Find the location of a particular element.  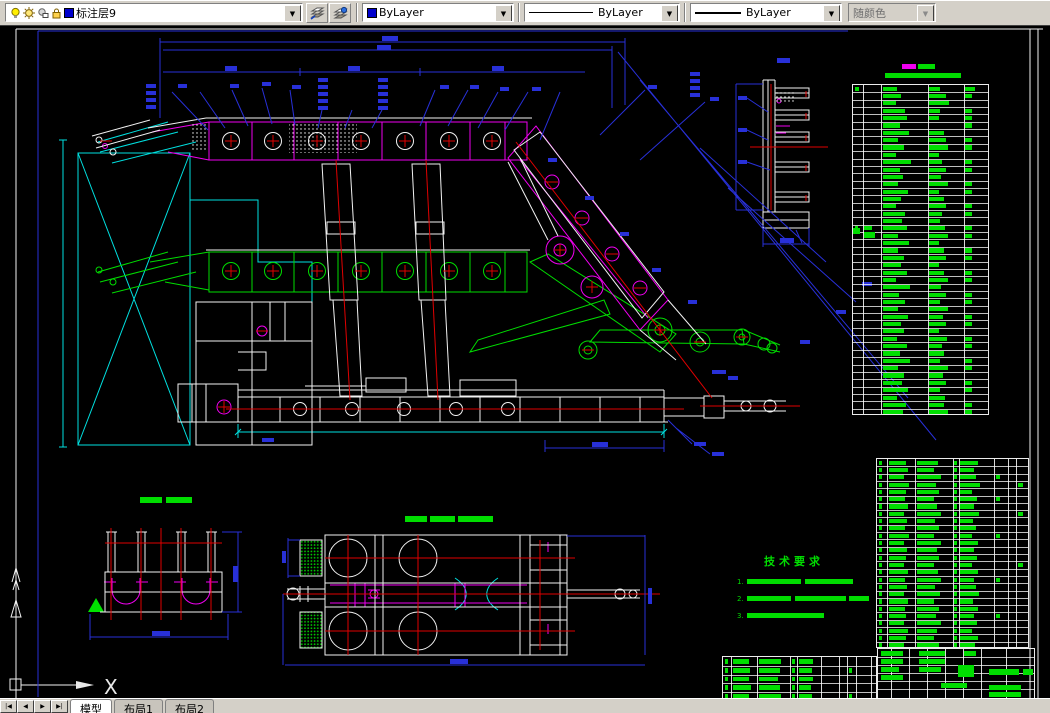

tab-nav-button-1: ◀ is located at coordinates (25, 706).